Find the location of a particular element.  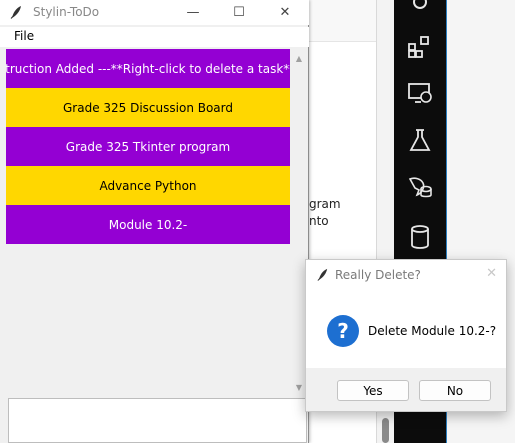

task-item: Module 10.2- is located at coordinates (148, 224).